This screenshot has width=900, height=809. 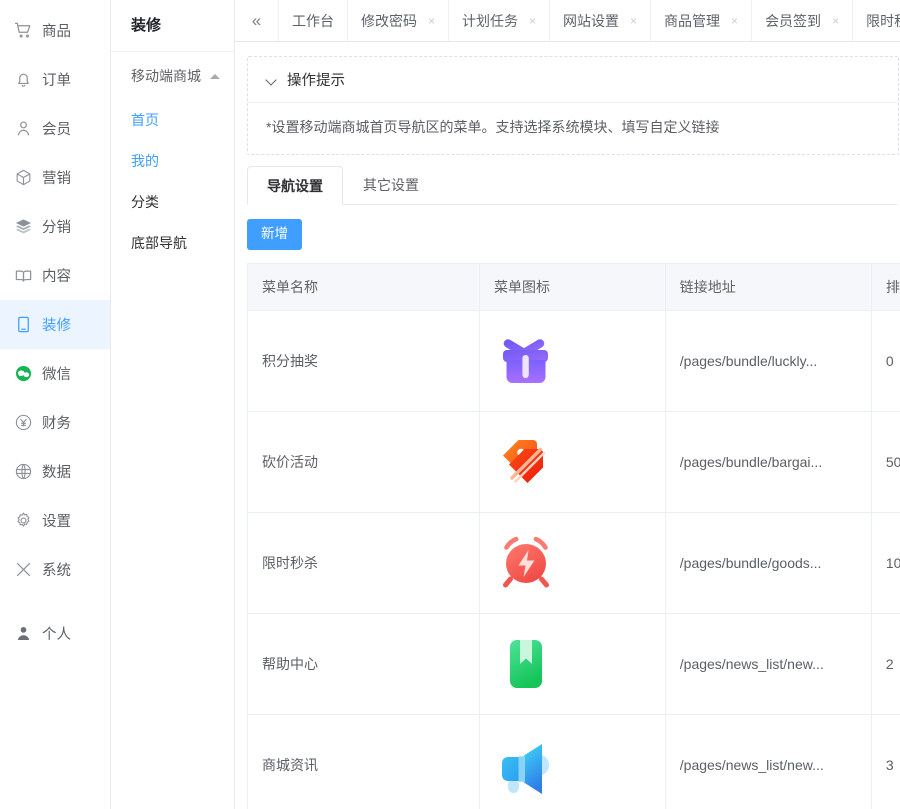 I want to click on table-row: 商城资讯 /pages/news_list/new... 3, so click(x=573, y=761).